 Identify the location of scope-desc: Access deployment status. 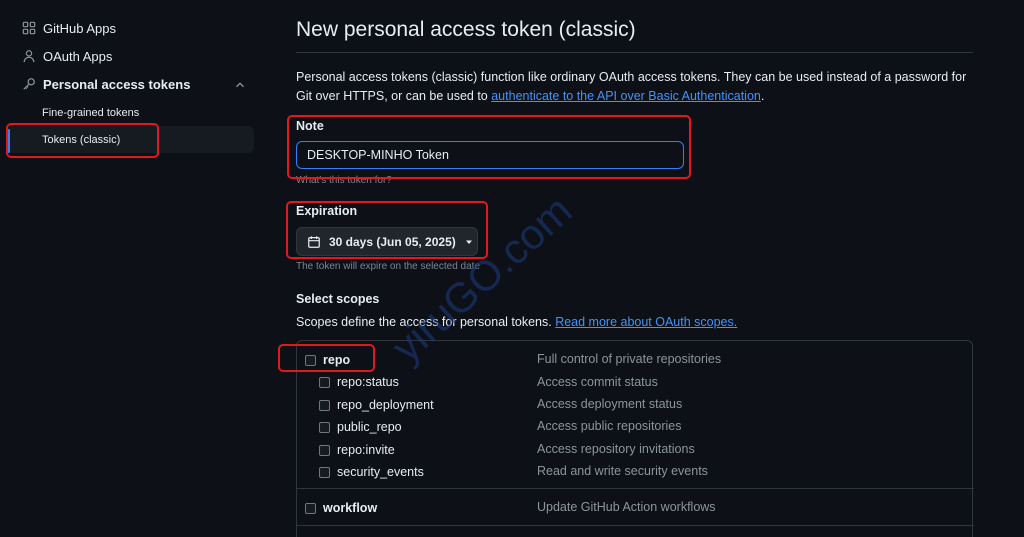
(610, 404).